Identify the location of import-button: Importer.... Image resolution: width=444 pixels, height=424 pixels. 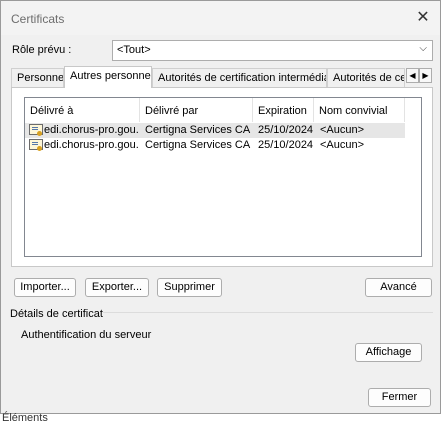
(45, 287).